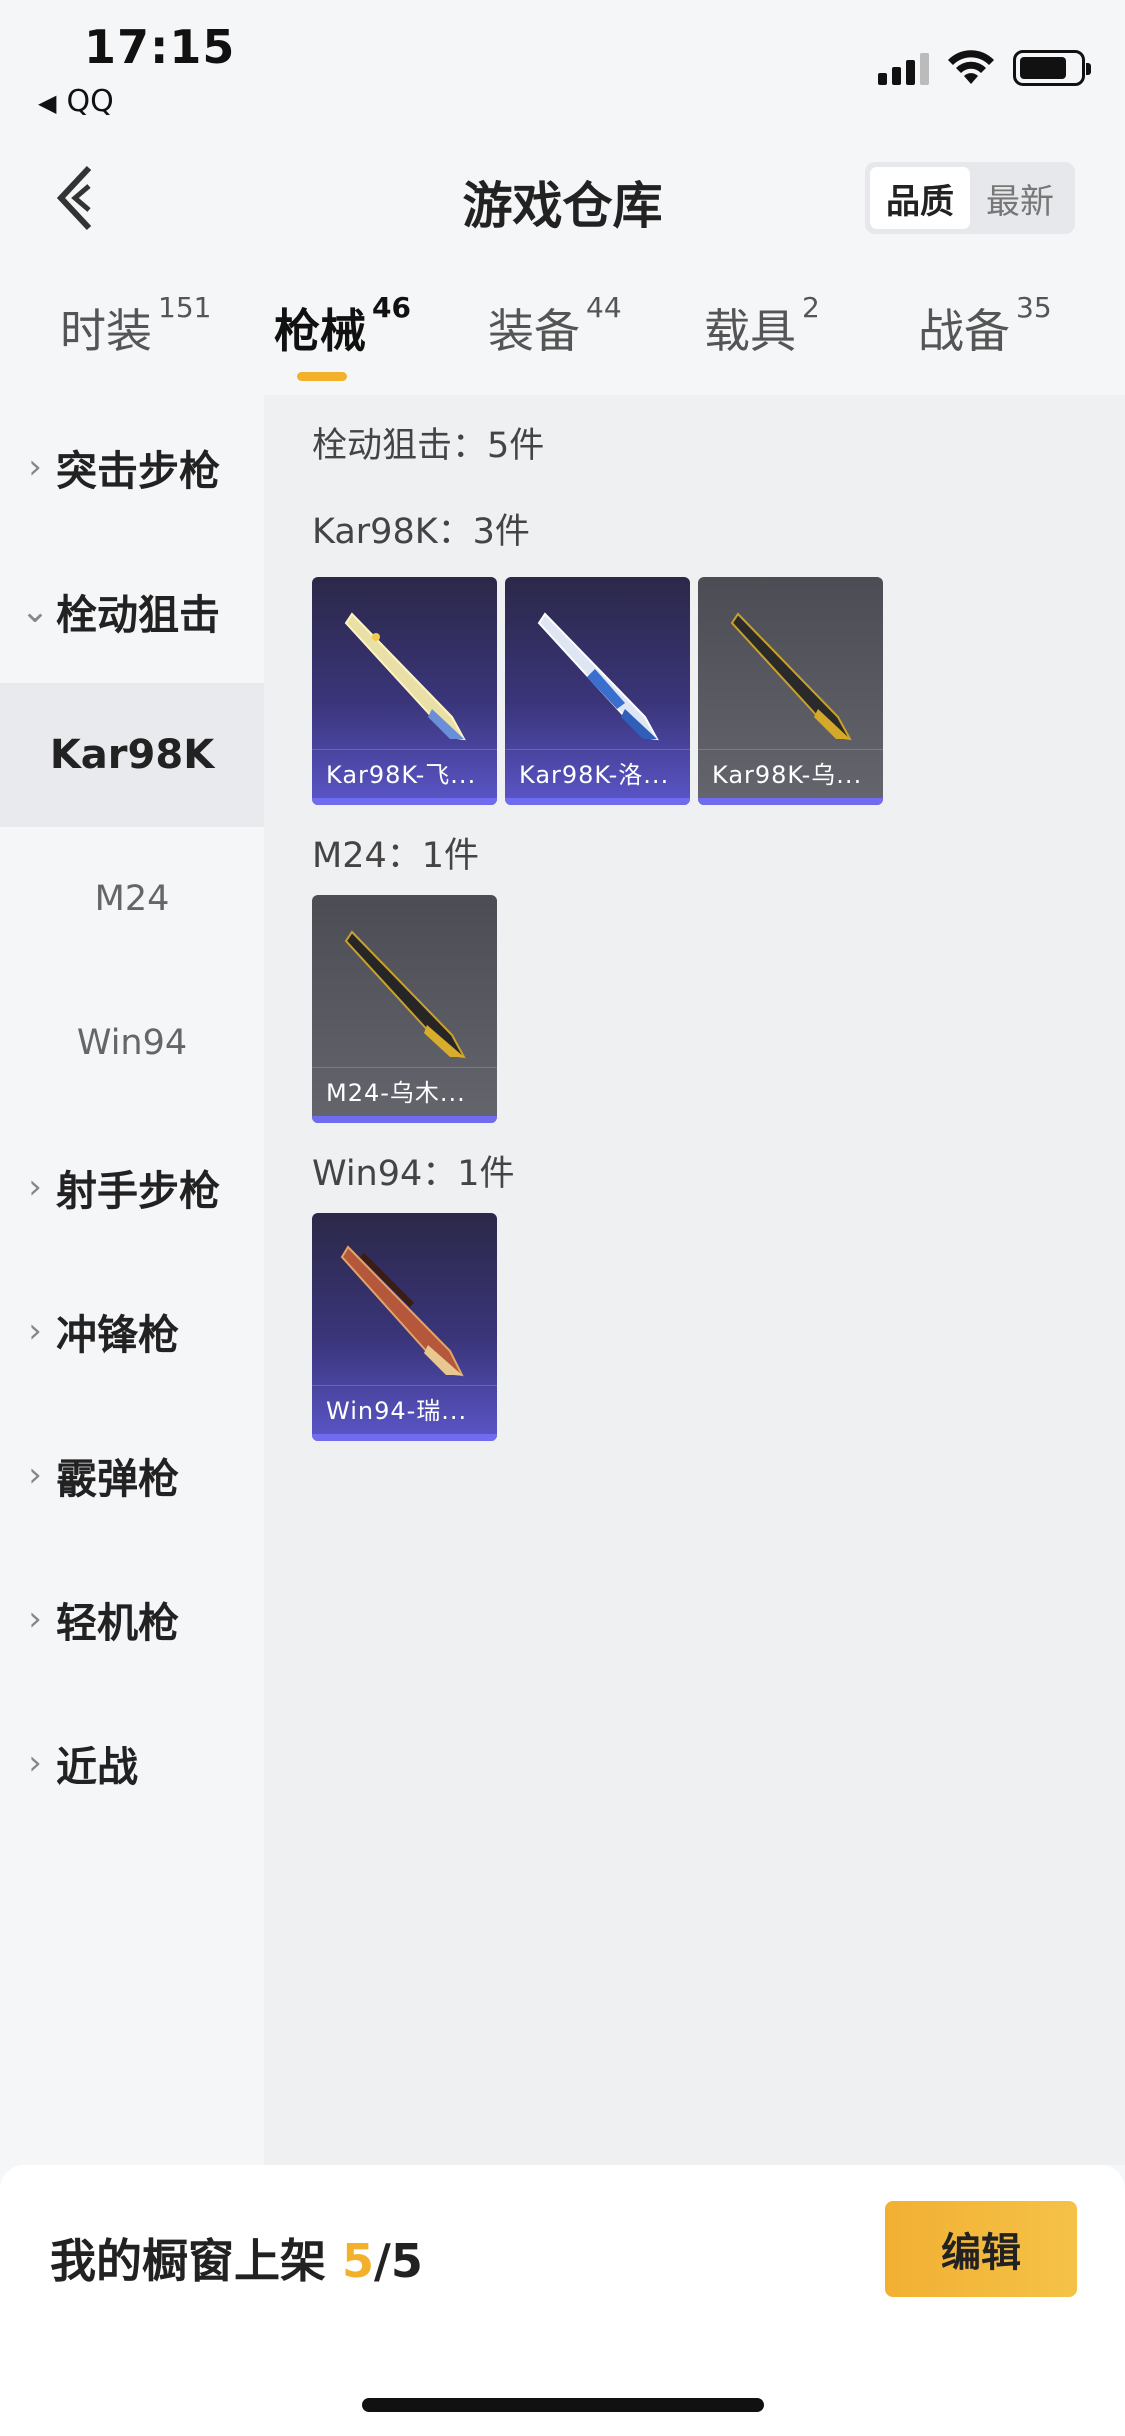 This screenshot has width=1125, height=2436. What do you see at coordinates (90, 101) in the screenshot?
I see `return-app-label: QQ` at bounding box center [90, 101].